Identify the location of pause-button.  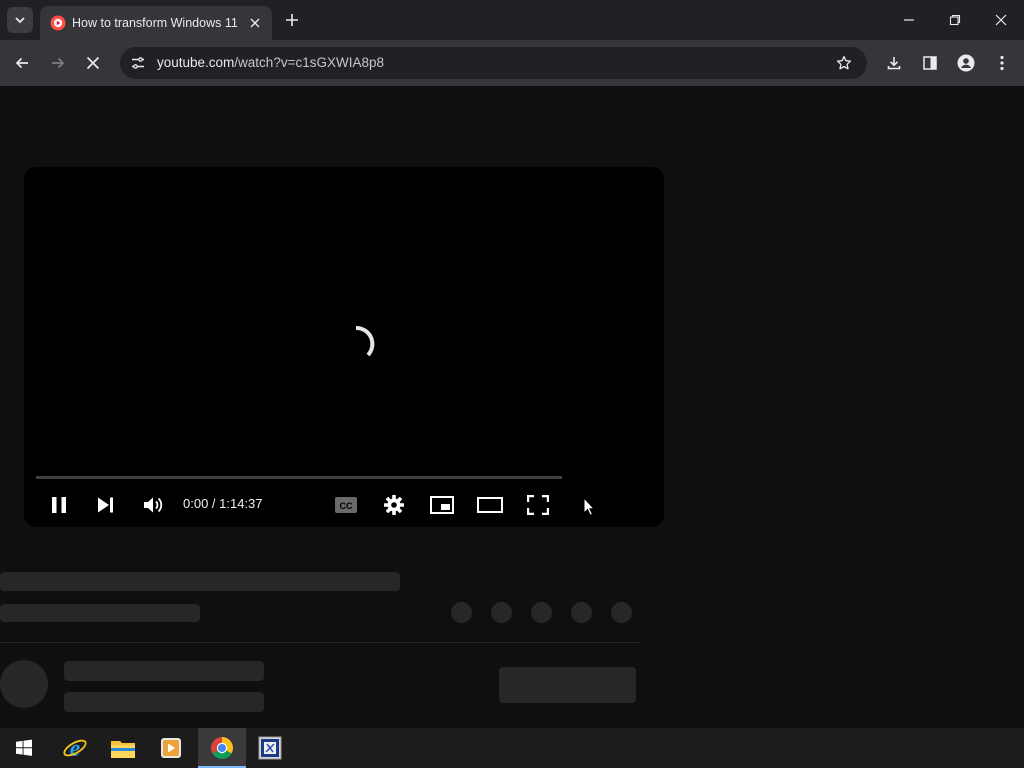
(59, 505).